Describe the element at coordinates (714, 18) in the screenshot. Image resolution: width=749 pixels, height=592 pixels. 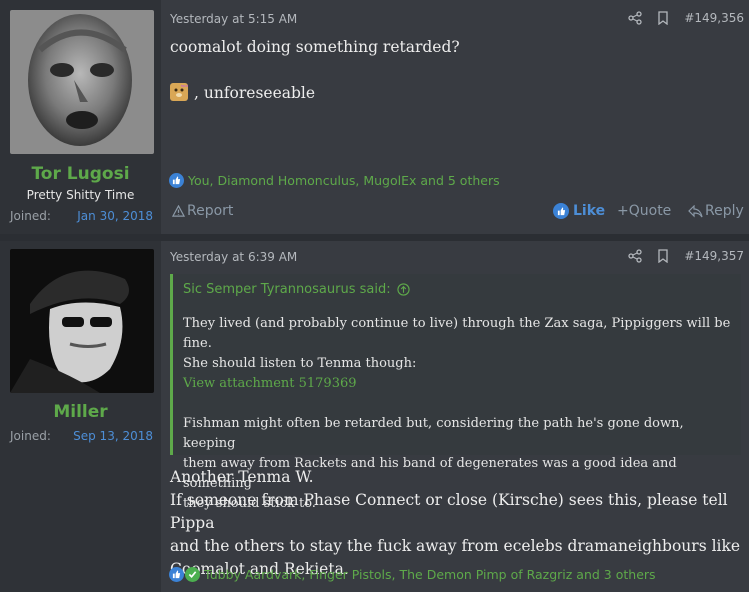
I see `post-number: #149,356` at that location.